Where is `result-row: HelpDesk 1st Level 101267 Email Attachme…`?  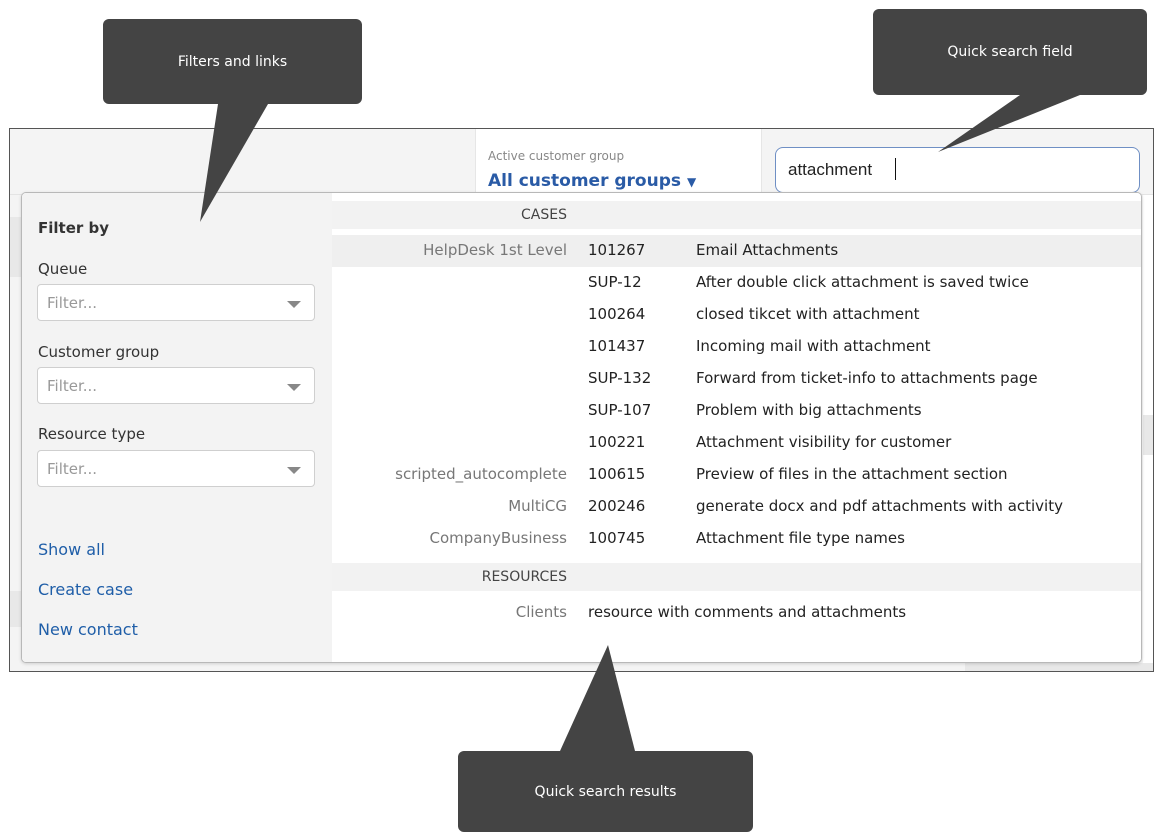 result-row: HelpDesk 1st Level 101267 Email Attachme… is located at coordinates (736, 251).